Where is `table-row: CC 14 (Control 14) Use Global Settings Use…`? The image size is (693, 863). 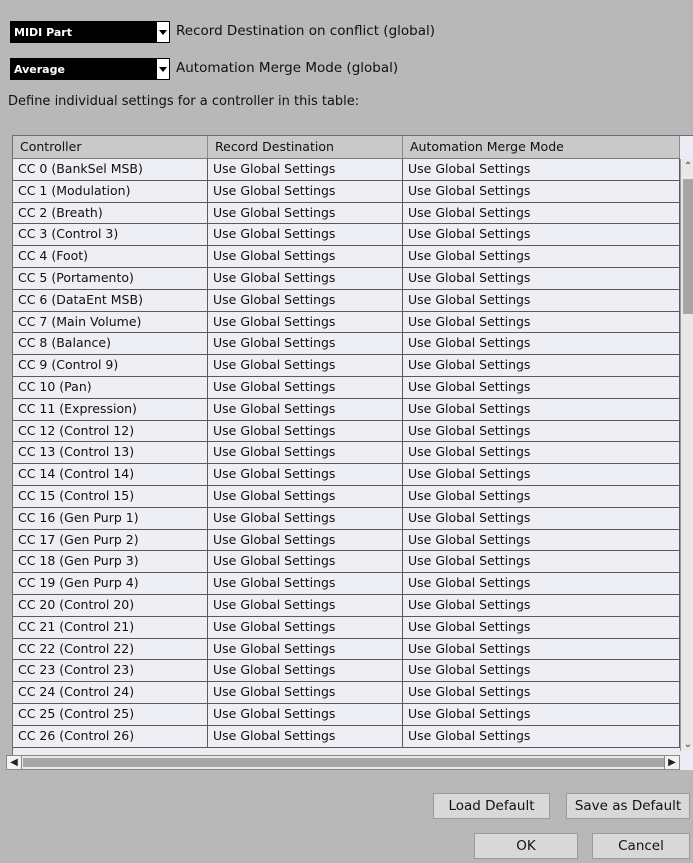
table-row: CC 14 (Control 14) Use Global Settings Use… is located at coordinates (346, 475).